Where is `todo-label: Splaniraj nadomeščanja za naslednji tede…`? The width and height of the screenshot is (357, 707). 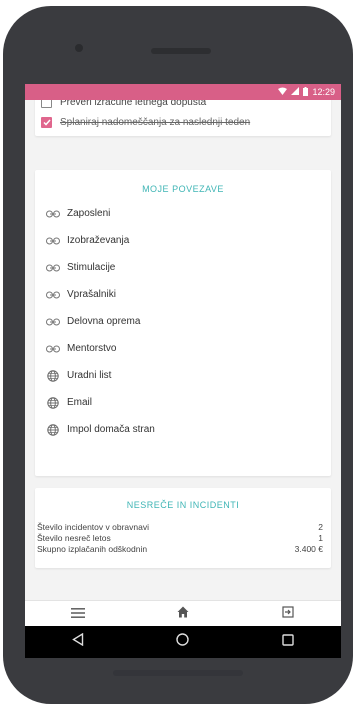 todo-label: Splaniraj nadomeščanja za naslednji tede… is located at coordinates (155, 122).